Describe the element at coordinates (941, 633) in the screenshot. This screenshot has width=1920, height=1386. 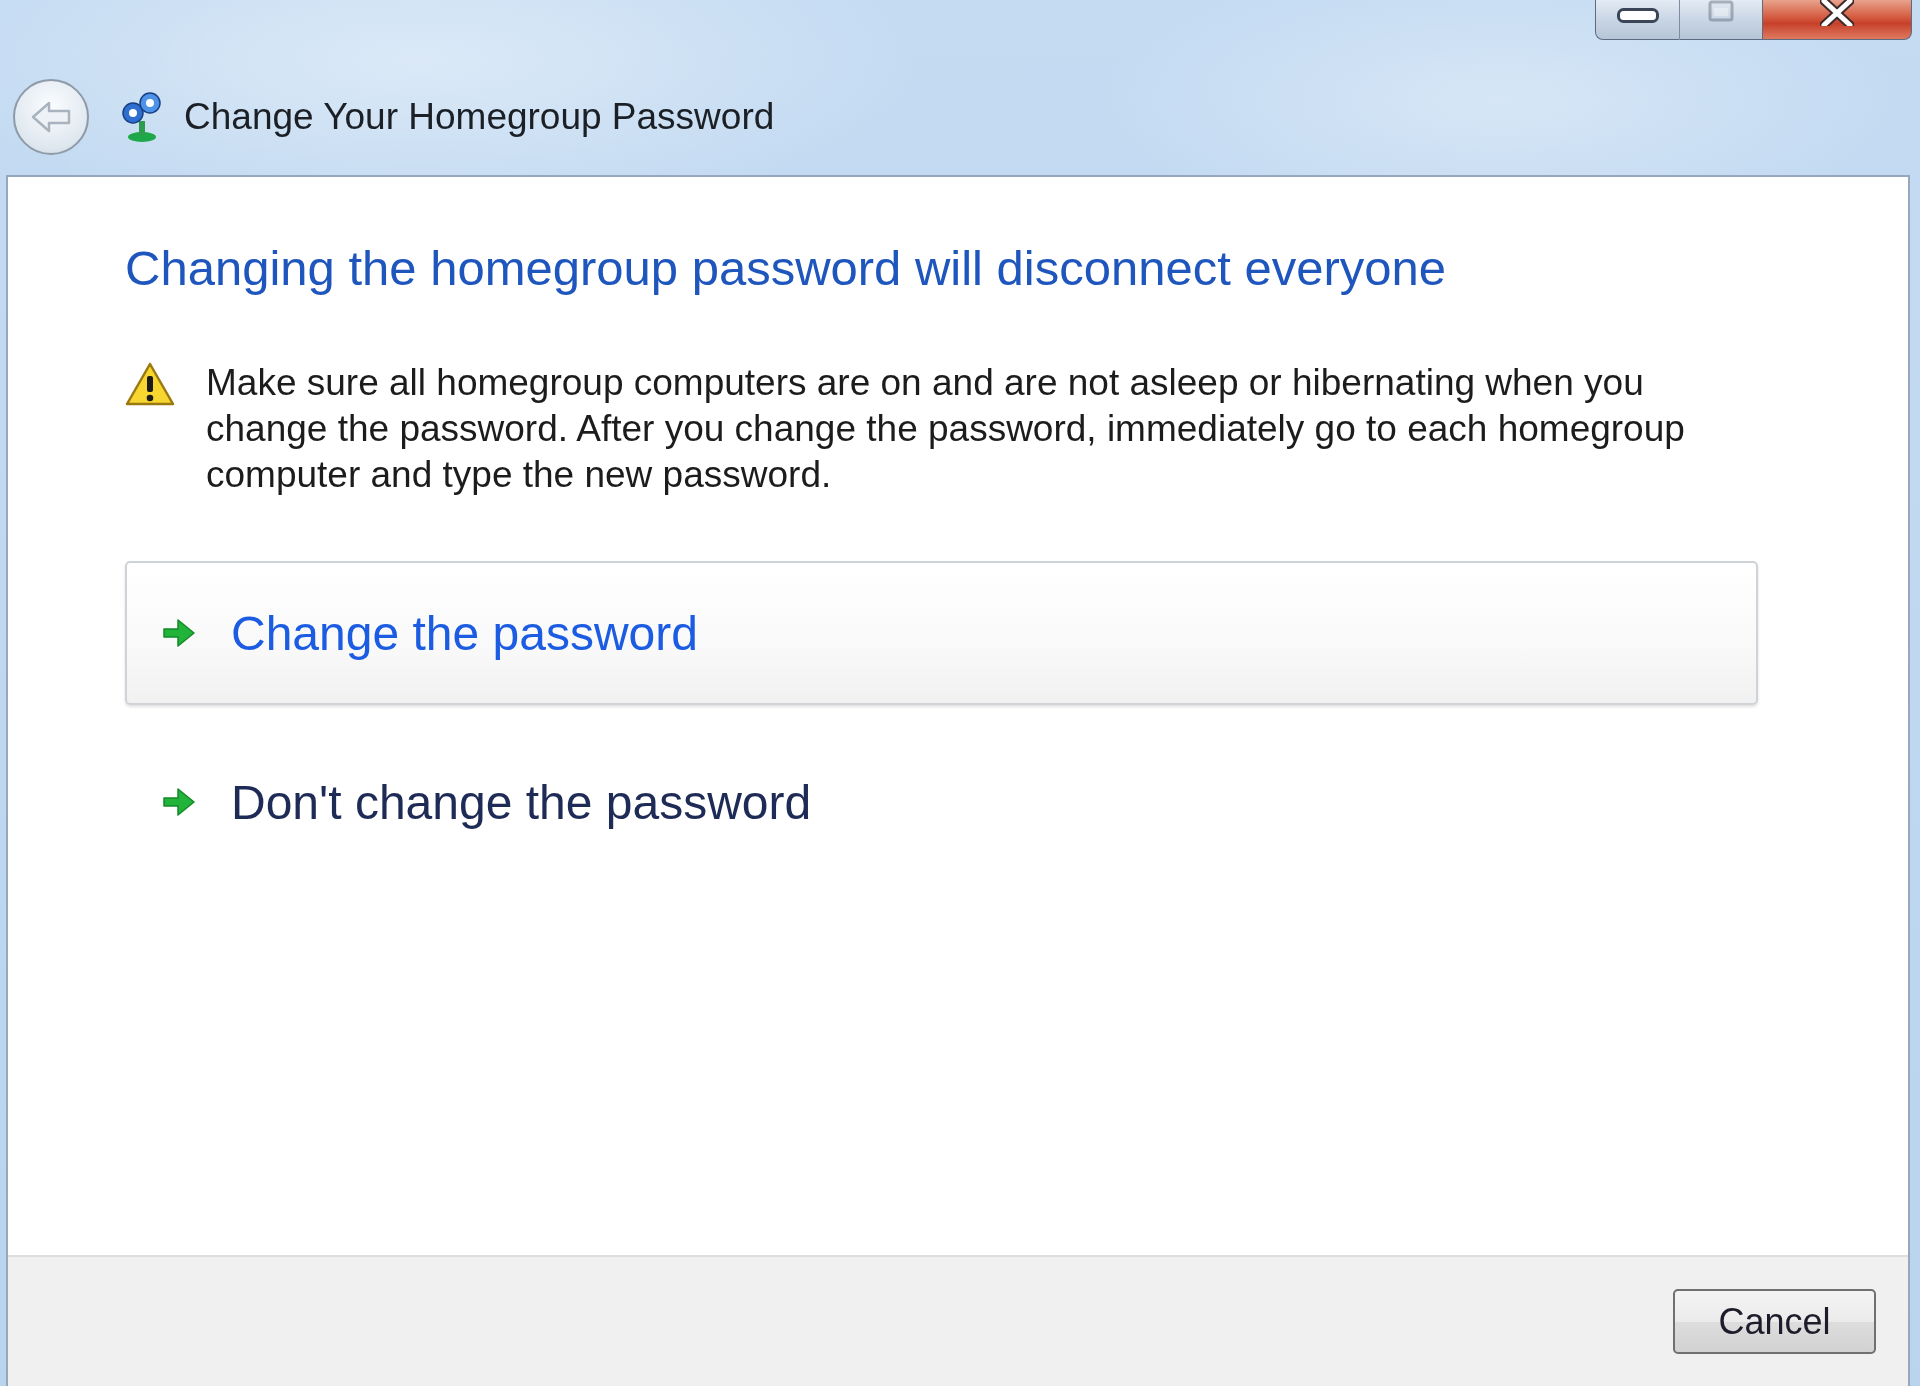
I see `command-link: Change the password` at that location.